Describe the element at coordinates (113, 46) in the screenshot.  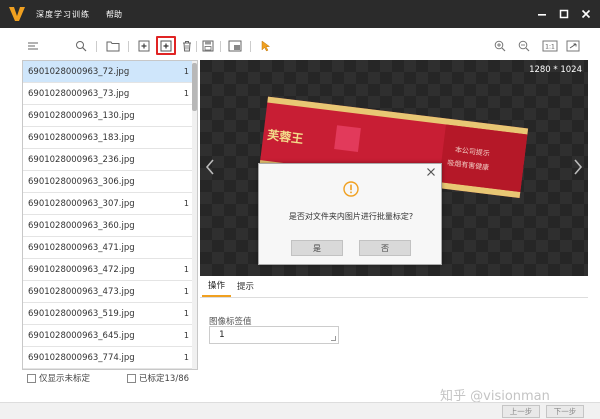
I see `folder-icon` at that location.